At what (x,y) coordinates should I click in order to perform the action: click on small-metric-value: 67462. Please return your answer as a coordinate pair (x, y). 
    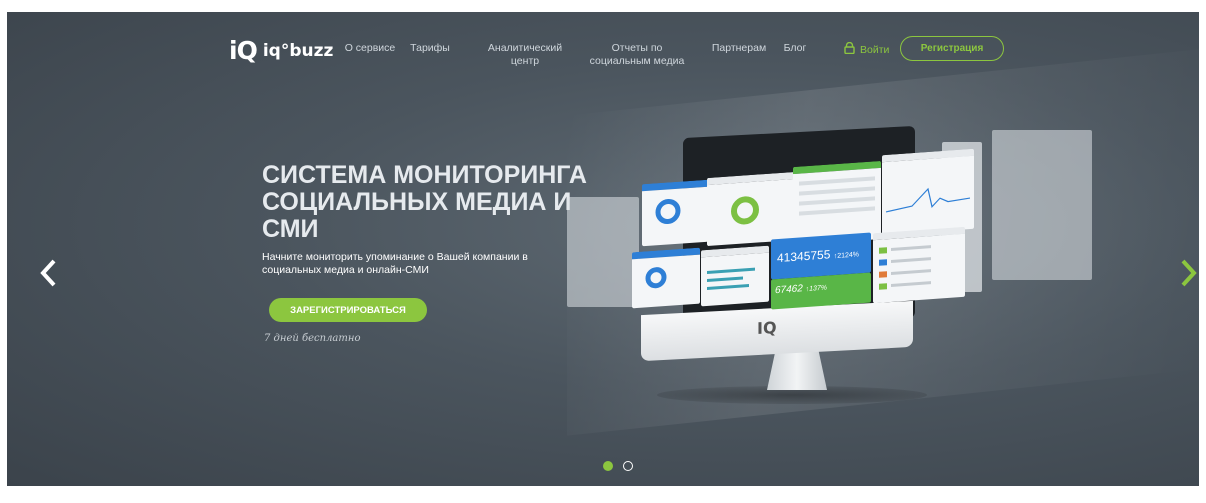
    Looking at the image, I should click on (789, 290).